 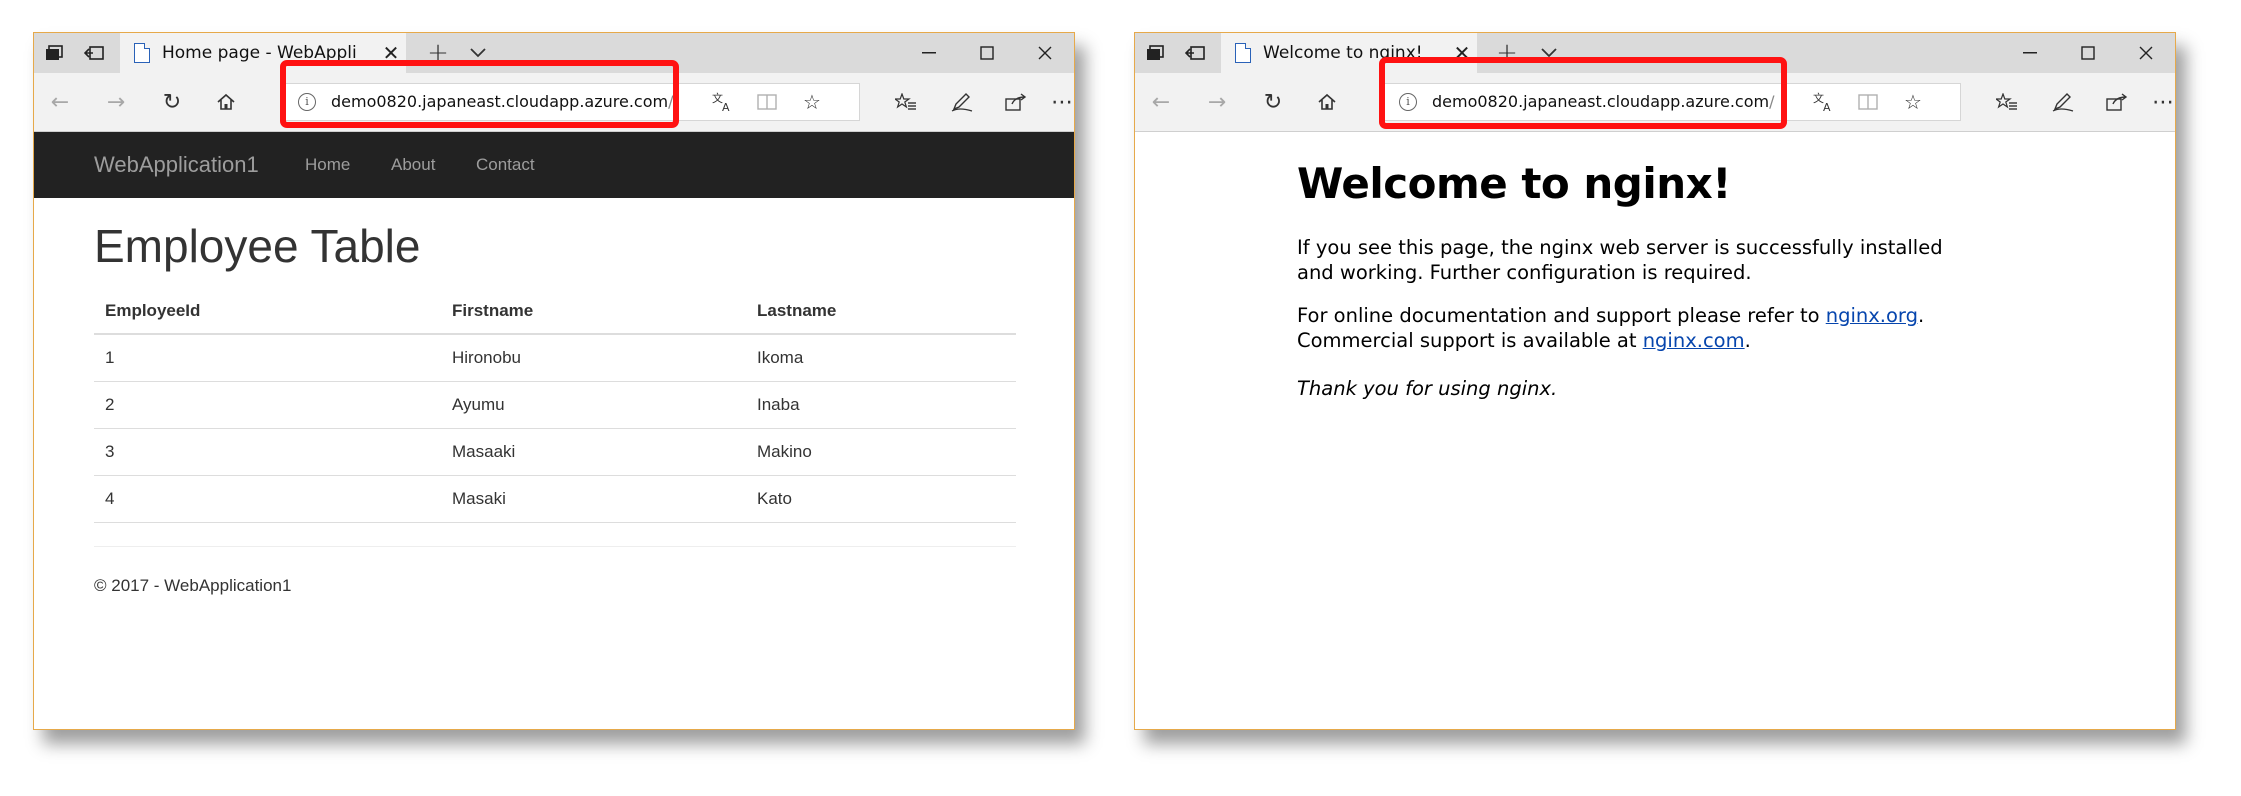 I want to click on table-header-row: EmployeeId Firstname Lastname, so click(x=555, y=312).